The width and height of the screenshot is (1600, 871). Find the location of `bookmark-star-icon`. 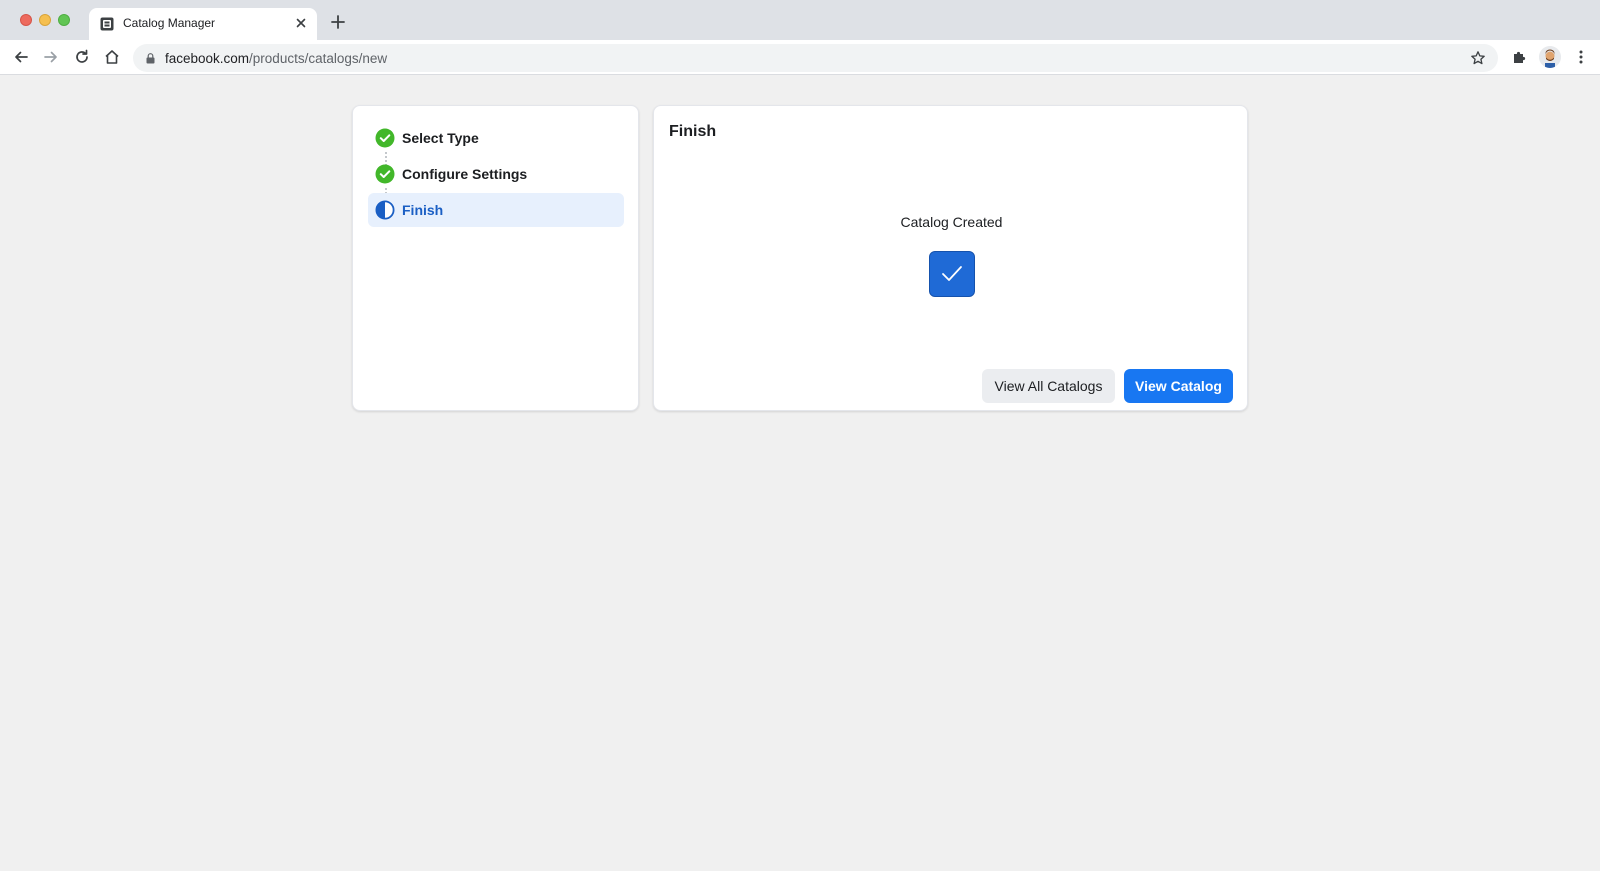

bookmark-star-icon is located at coordinates (1478, 58).